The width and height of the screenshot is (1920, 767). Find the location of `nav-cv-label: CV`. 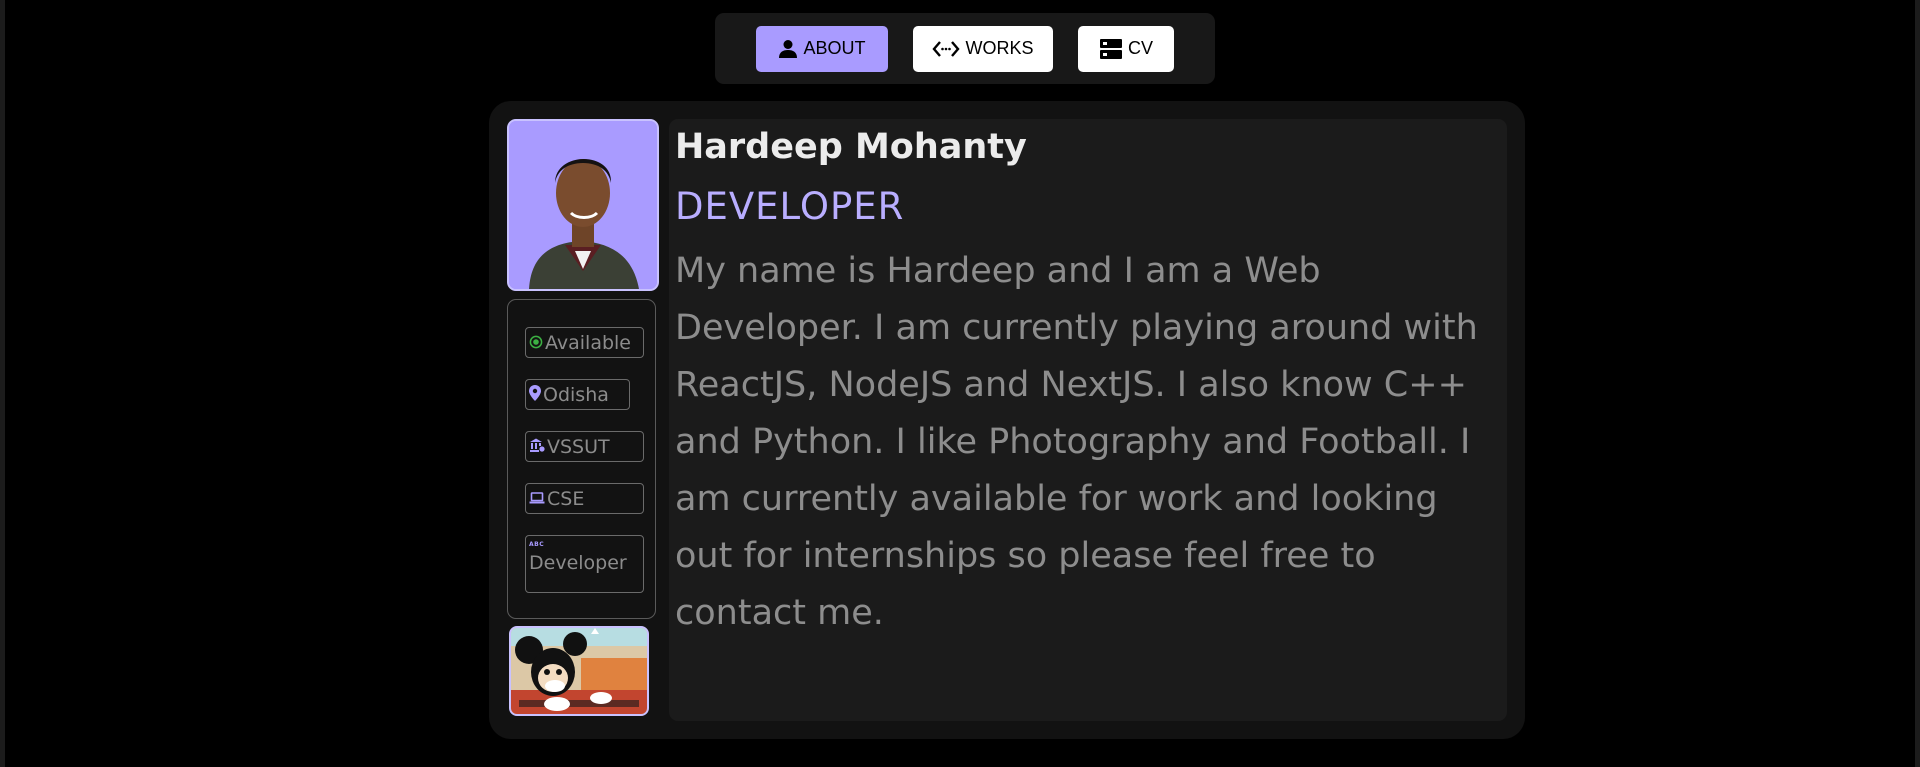

nav-cv-label: CV is located at coordinates (1140, 48).